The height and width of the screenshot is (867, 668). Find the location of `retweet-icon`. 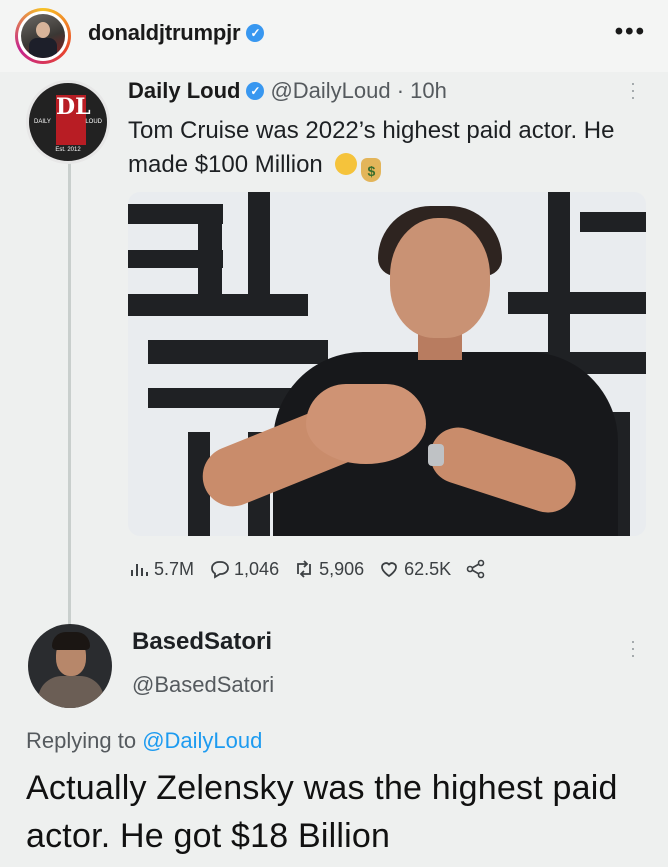

retweet-icon is located at coordinates (304, 569).